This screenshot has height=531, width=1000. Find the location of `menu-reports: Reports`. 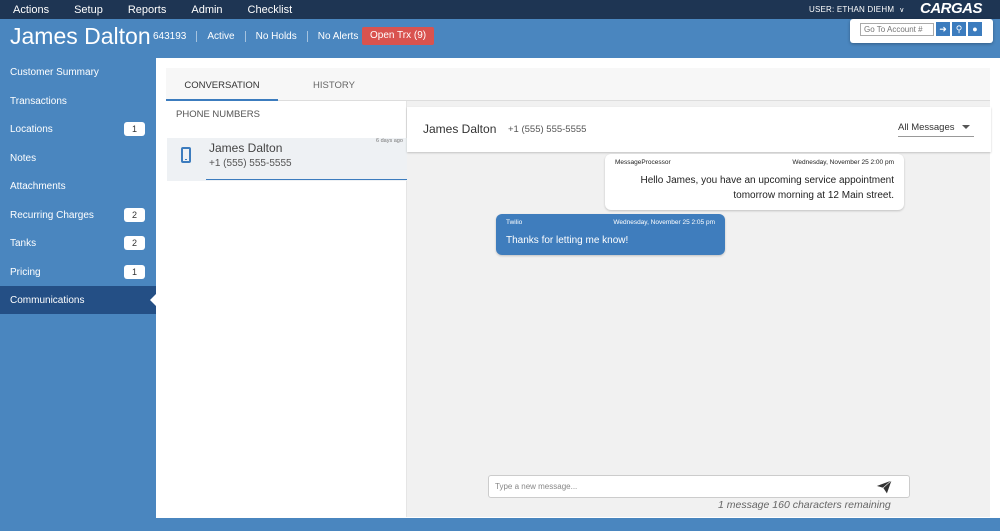

menu-reports: Reports is located at coordinates (147, 9).